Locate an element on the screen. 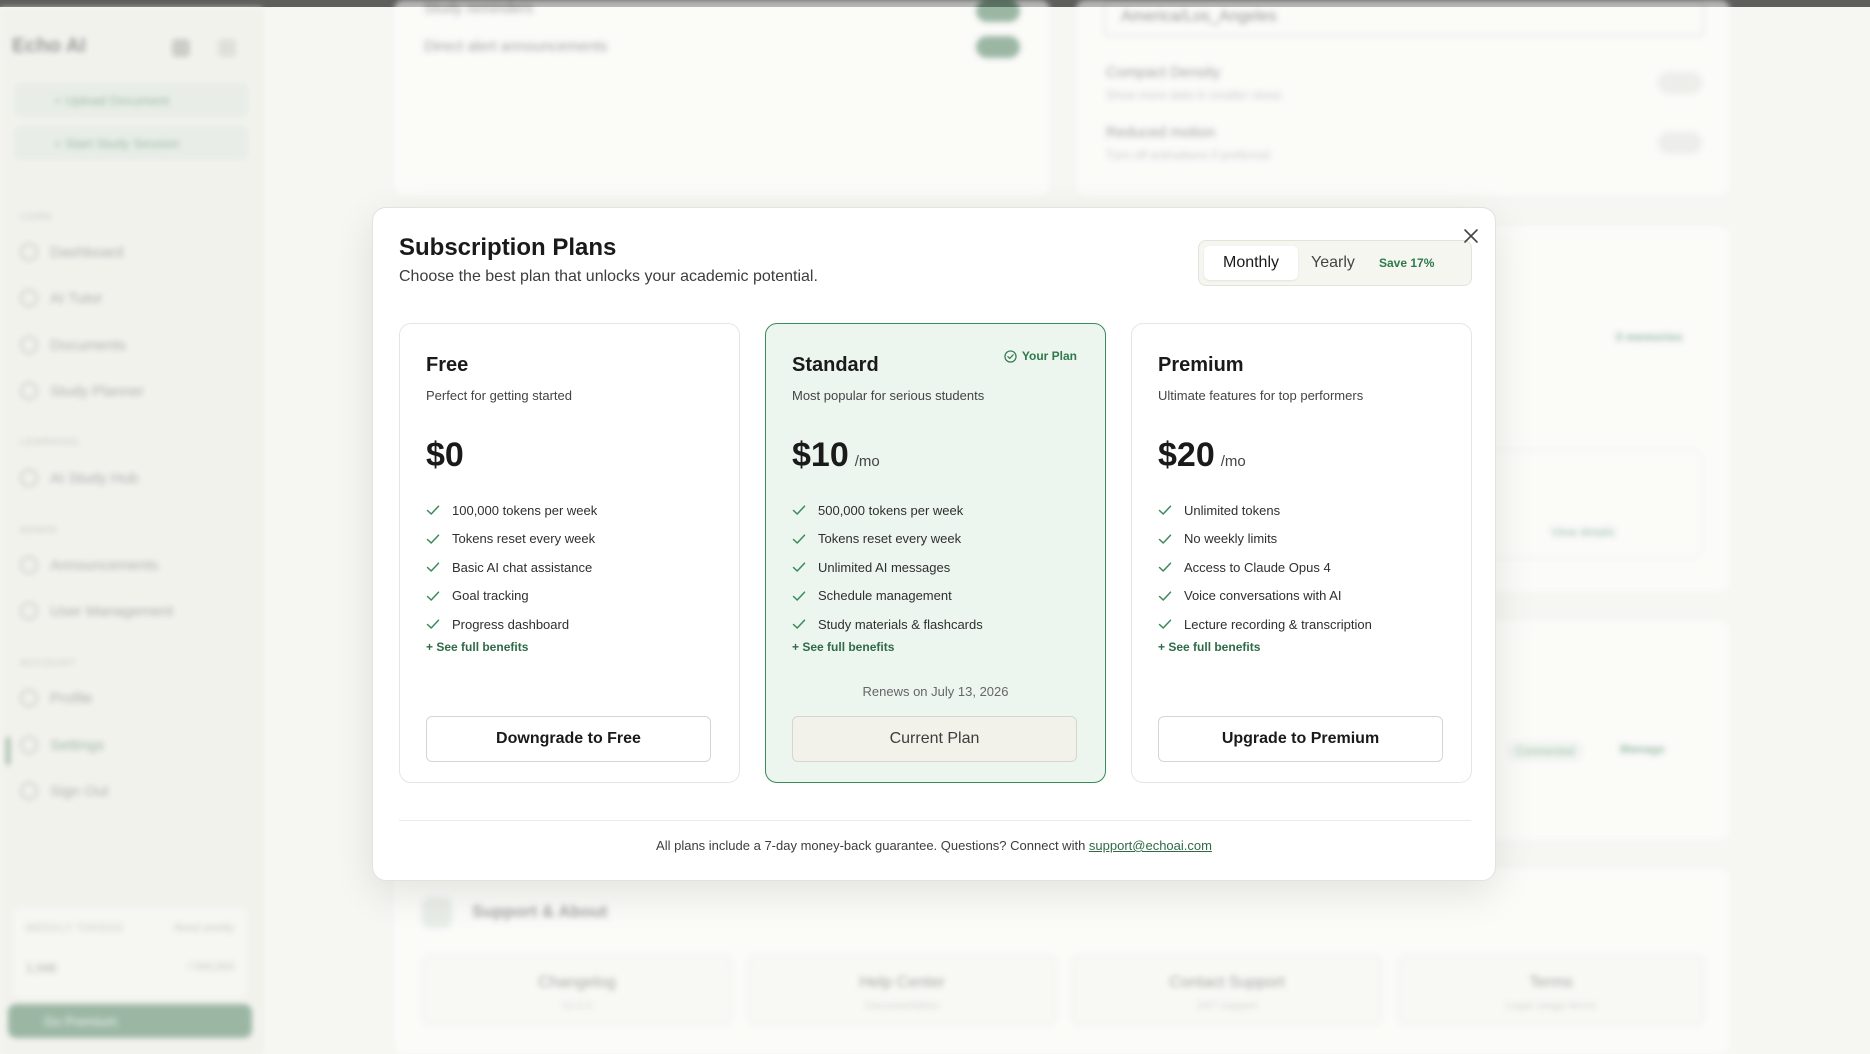 The width and height of the screenshot is (1870, 1054). your-plan-badge: Your Plan is located at coordinates (1040, 356).